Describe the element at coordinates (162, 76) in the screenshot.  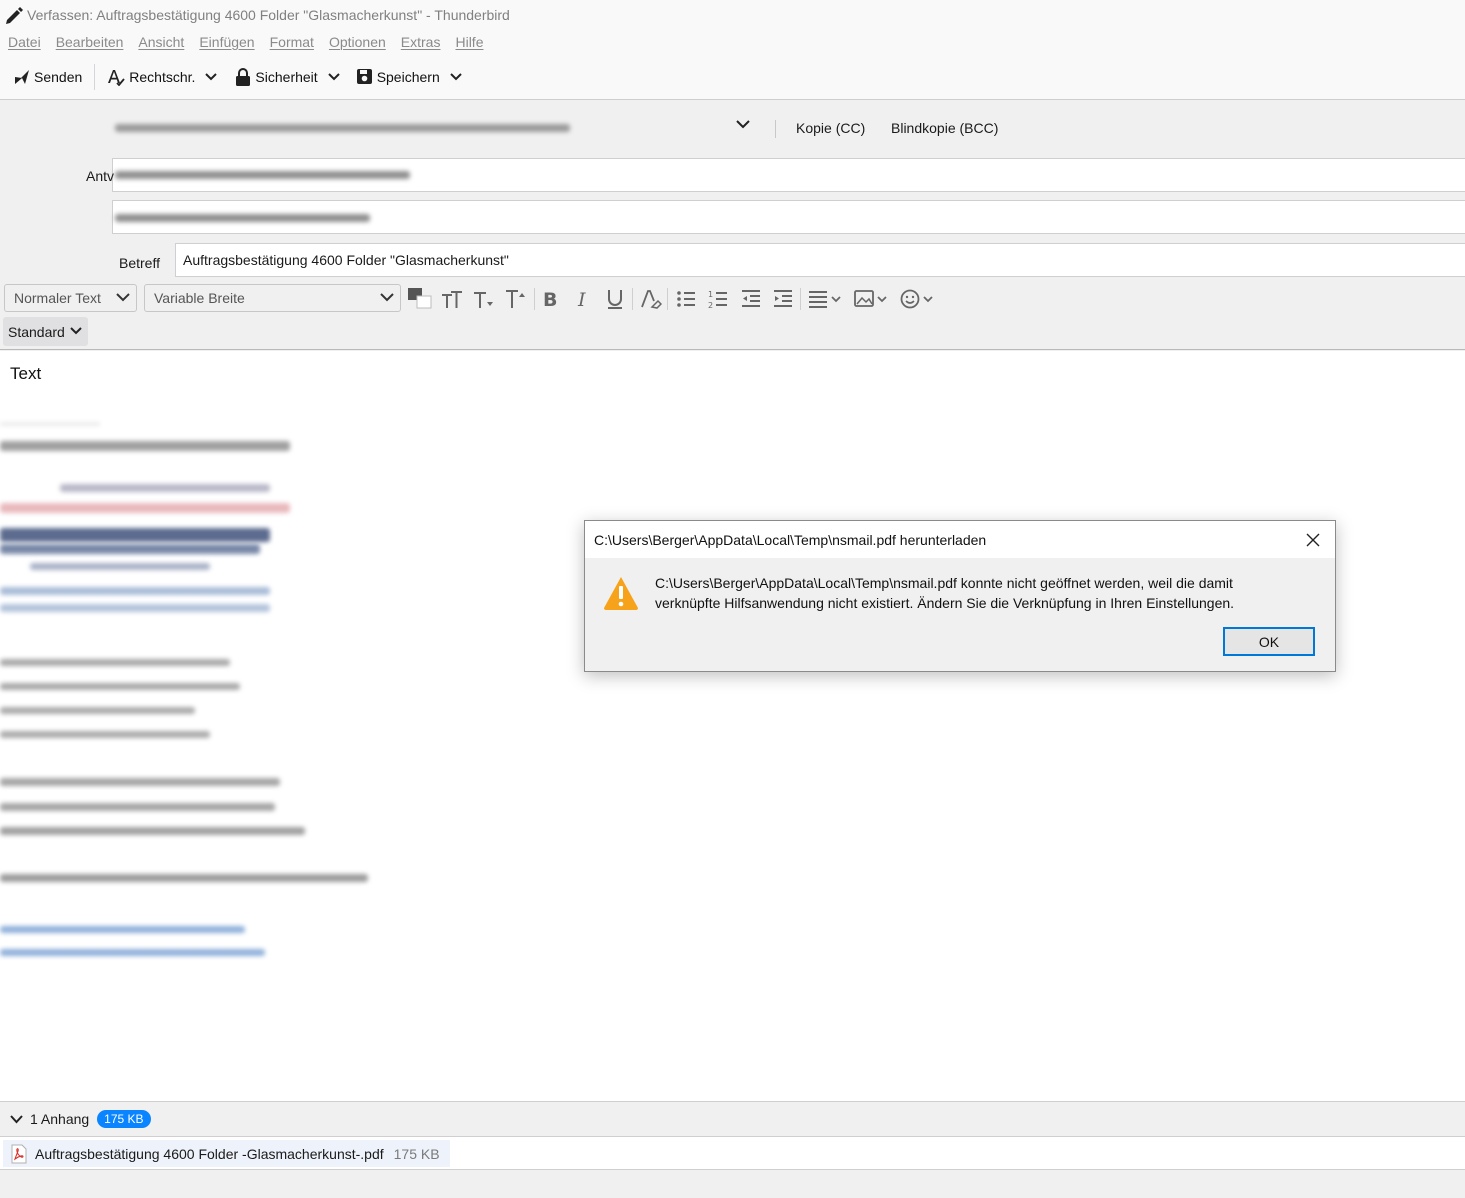
I see `spellcheck-label: Rechtschr.` at that location.